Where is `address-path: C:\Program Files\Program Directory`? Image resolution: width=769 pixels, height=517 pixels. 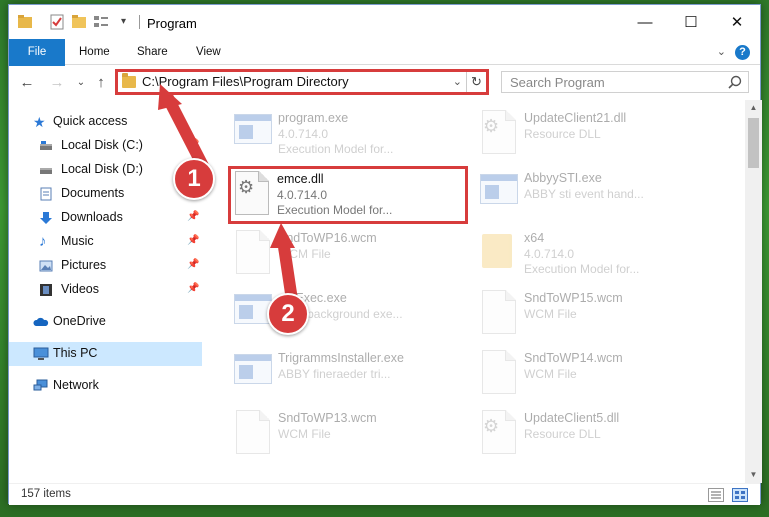 address-path: C:\Program Files\Program Directory is located at coordinates (245, 81).